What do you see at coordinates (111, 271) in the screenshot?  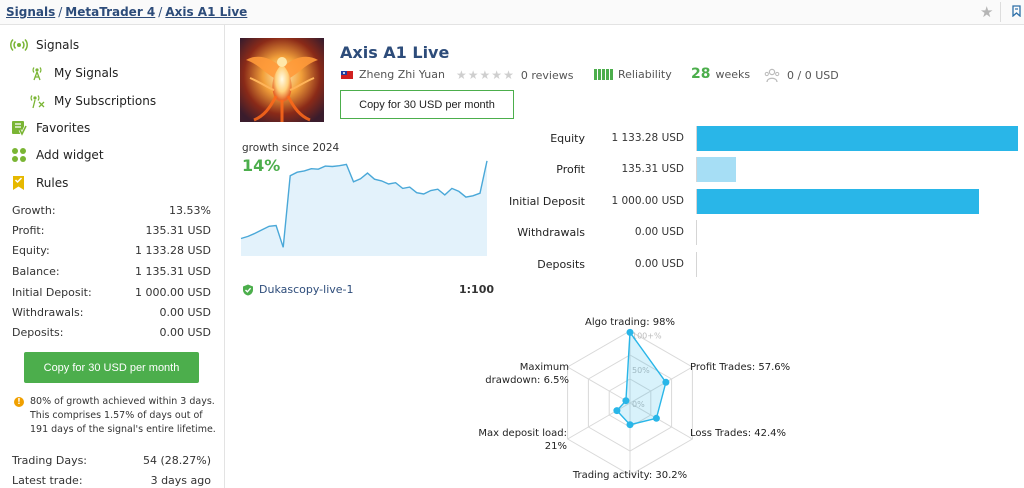 I see `stat-balance: Balance: 1 135.31 USD` at bounding box center [111, 271].